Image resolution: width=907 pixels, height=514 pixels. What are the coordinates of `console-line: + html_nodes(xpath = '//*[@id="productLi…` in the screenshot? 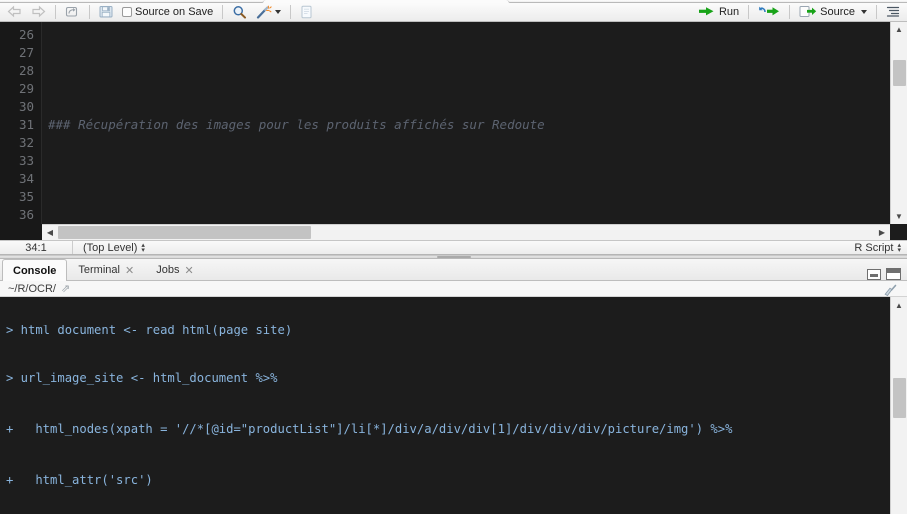 It's located at (369, 429).